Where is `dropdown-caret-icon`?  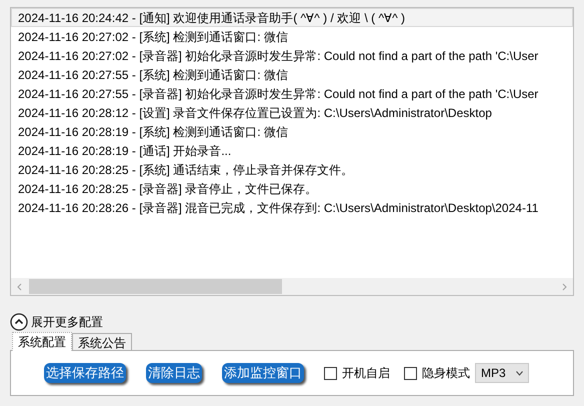
dropdown-caret-icon is located at coordinates (519, 373).